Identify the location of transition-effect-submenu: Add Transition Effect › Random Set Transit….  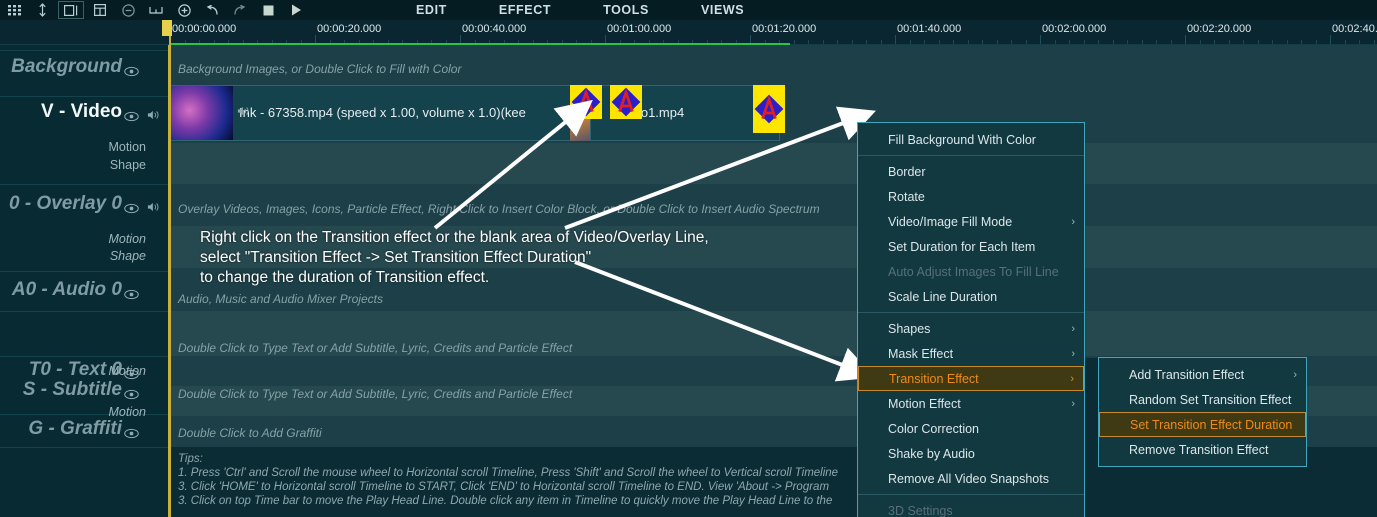
(1202, 412).